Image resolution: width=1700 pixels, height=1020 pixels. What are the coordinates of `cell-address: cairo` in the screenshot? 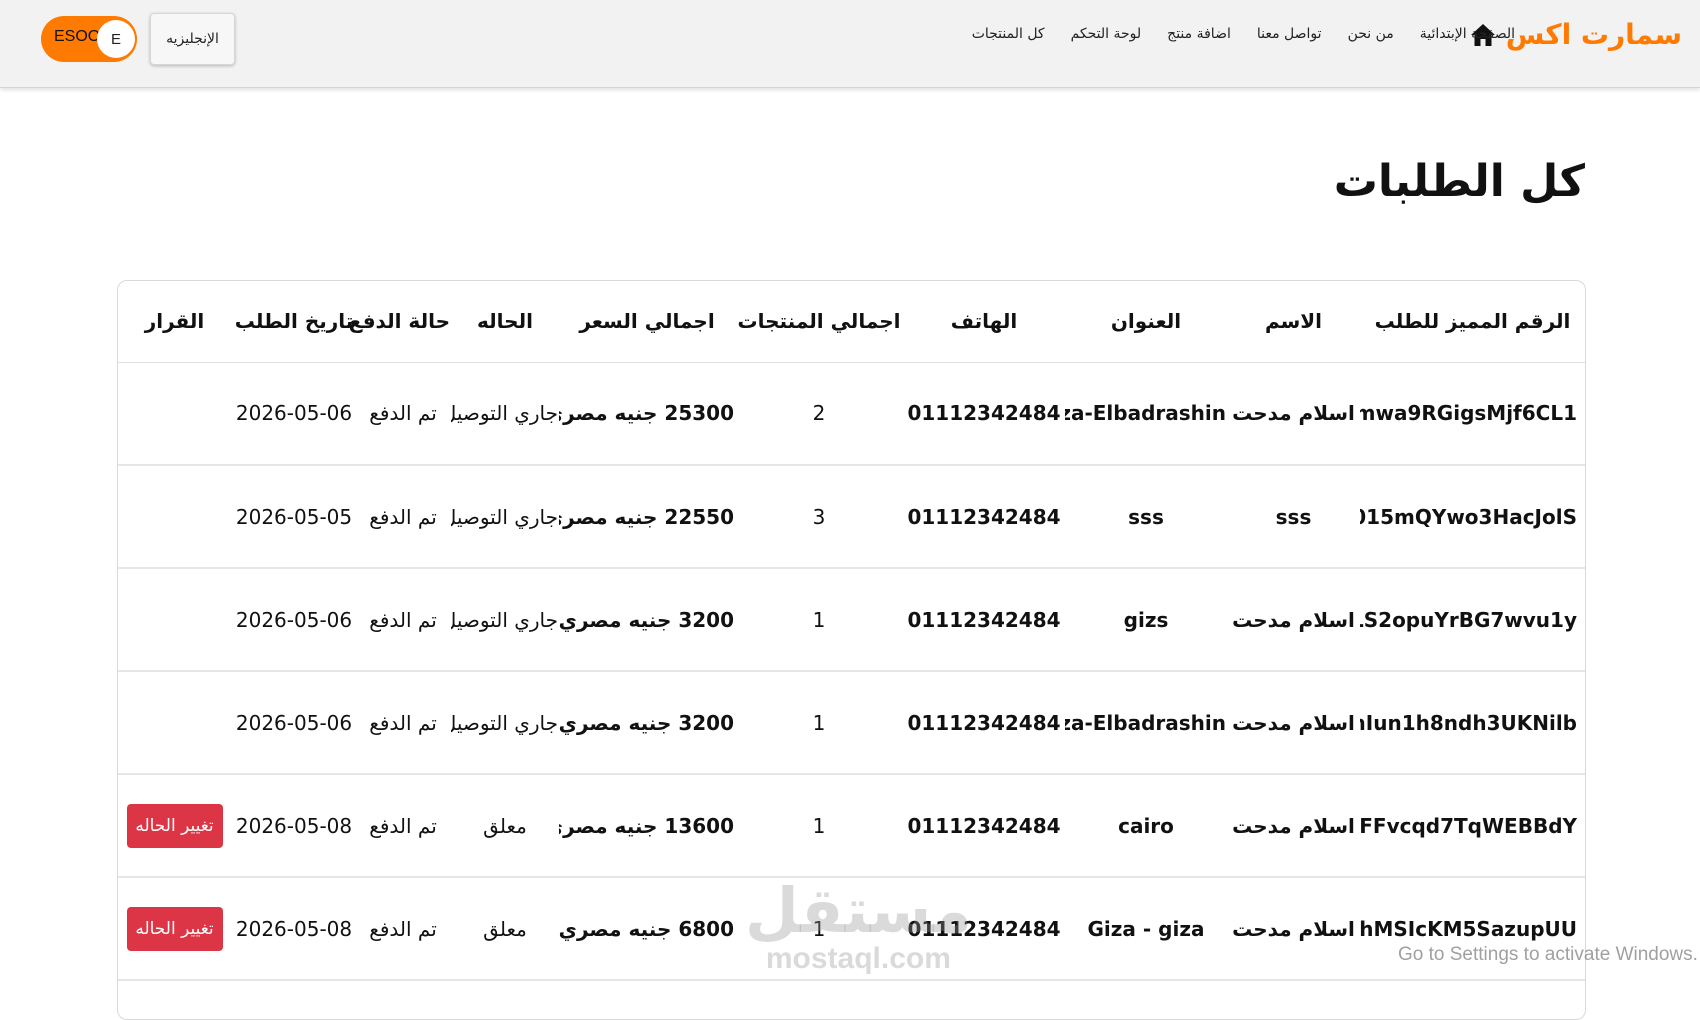 It's located at (1146, 826).